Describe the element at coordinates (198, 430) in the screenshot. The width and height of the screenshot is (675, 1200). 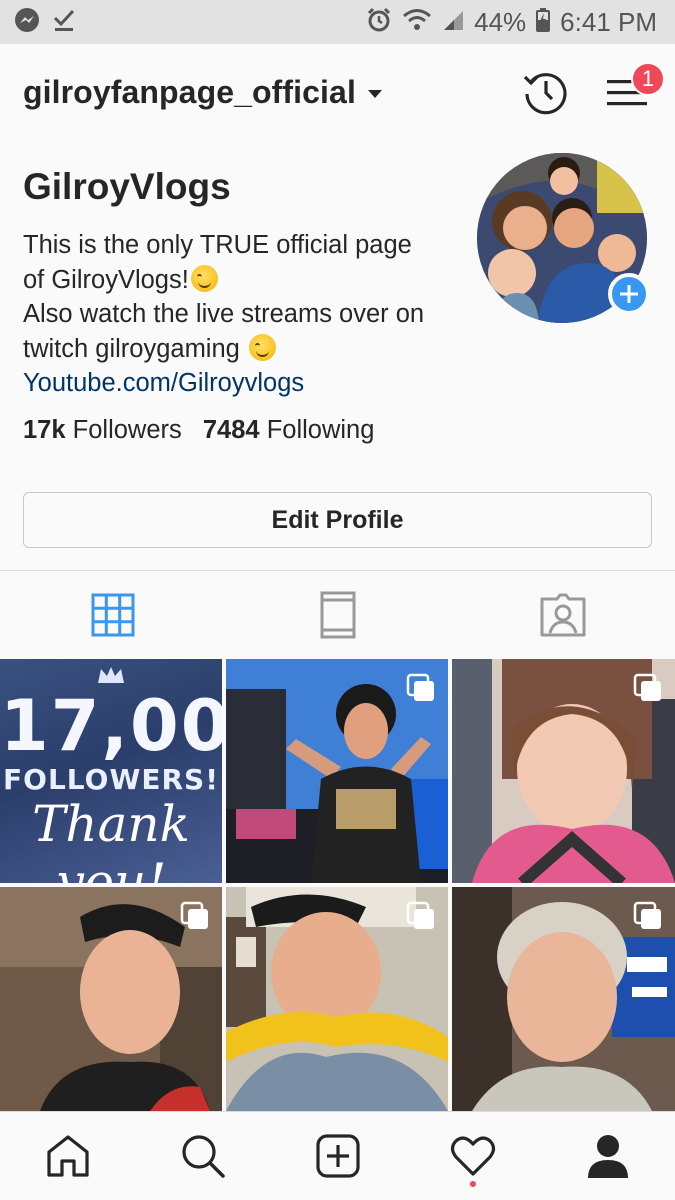
I see `profile-stats: 17k Followers 7484 Following` at that location.